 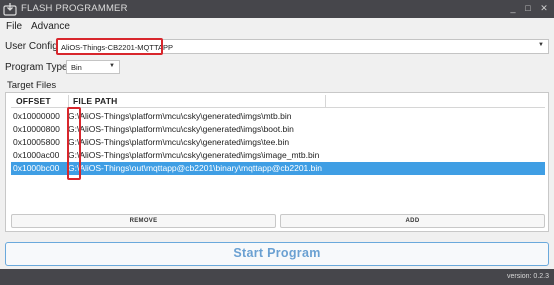 I want to click on title-bar: FLASH PROGRAMMER _ □ ✕, so click(x=277, y=9).